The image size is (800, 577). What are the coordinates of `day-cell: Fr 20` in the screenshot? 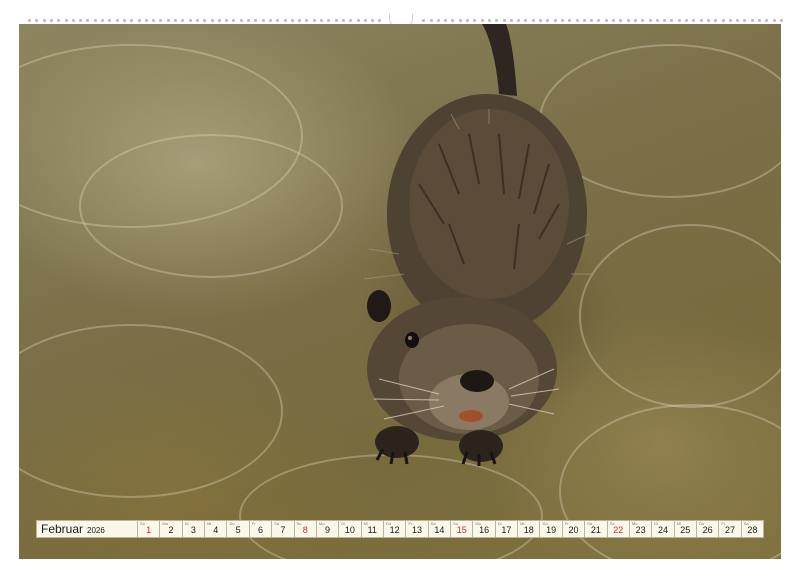 It's located at (574, 529).